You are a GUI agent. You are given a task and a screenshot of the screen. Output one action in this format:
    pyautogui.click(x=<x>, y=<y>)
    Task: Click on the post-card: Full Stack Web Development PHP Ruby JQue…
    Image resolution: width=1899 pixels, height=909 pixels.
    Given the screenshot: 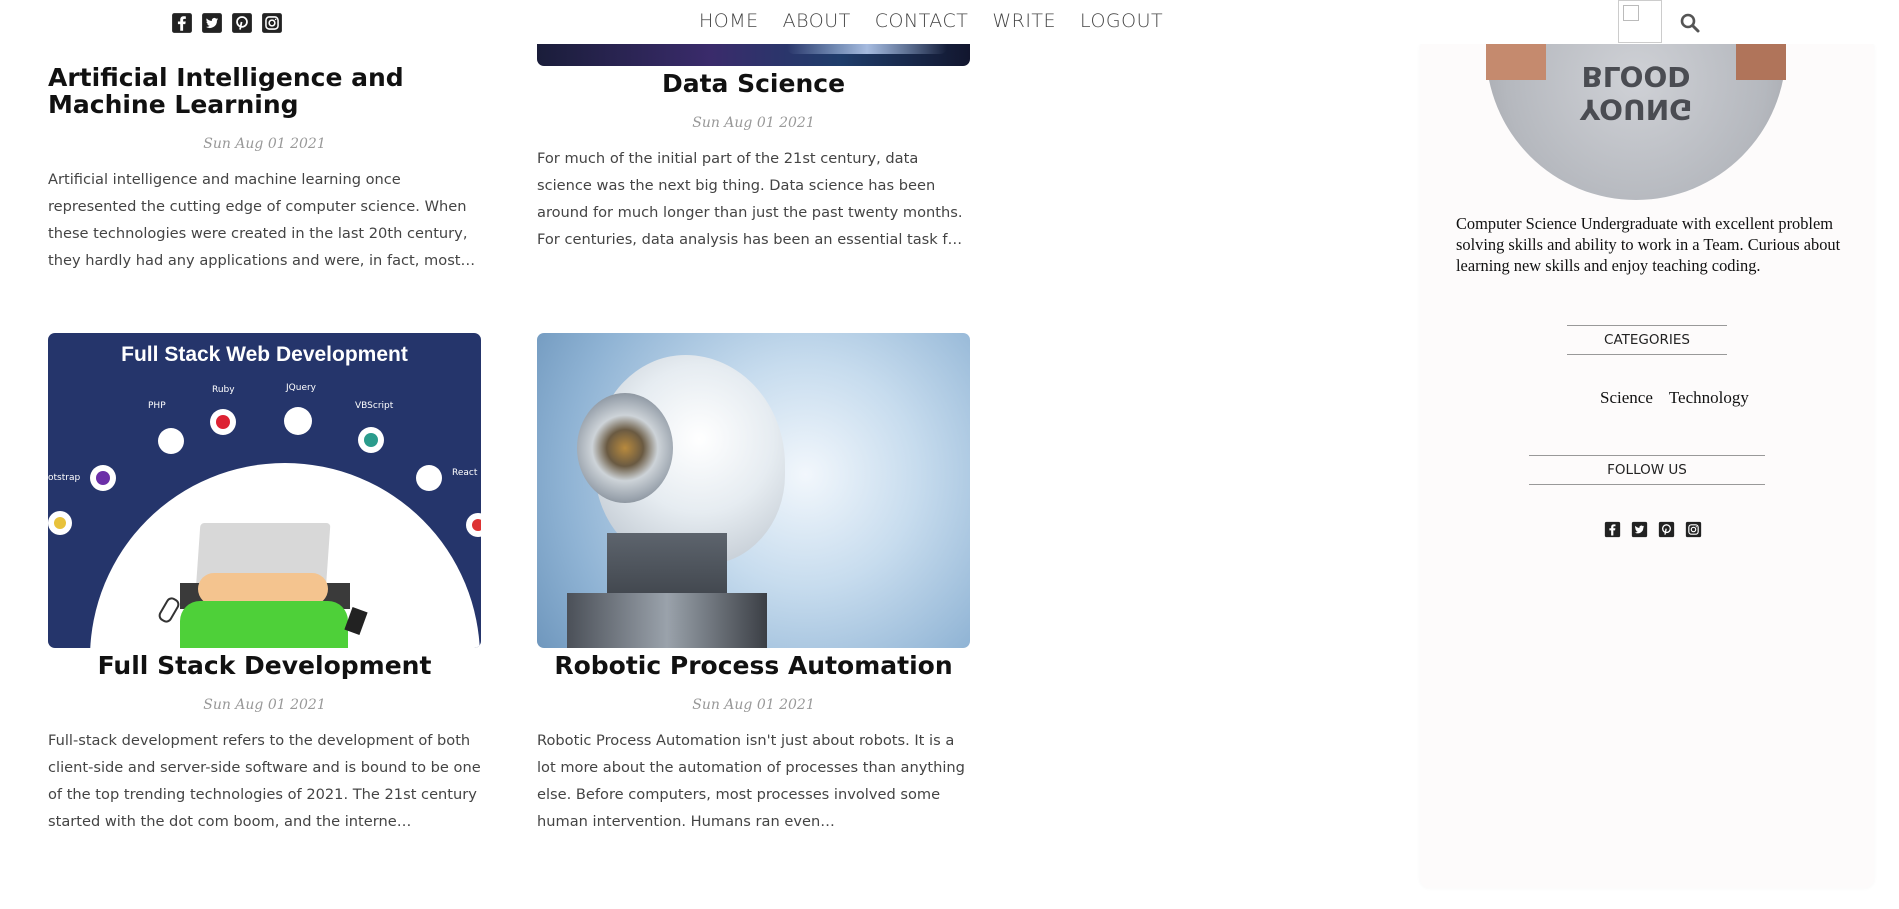 What is the action you would take?
    pyautogui.click(x=264, y=584)
    